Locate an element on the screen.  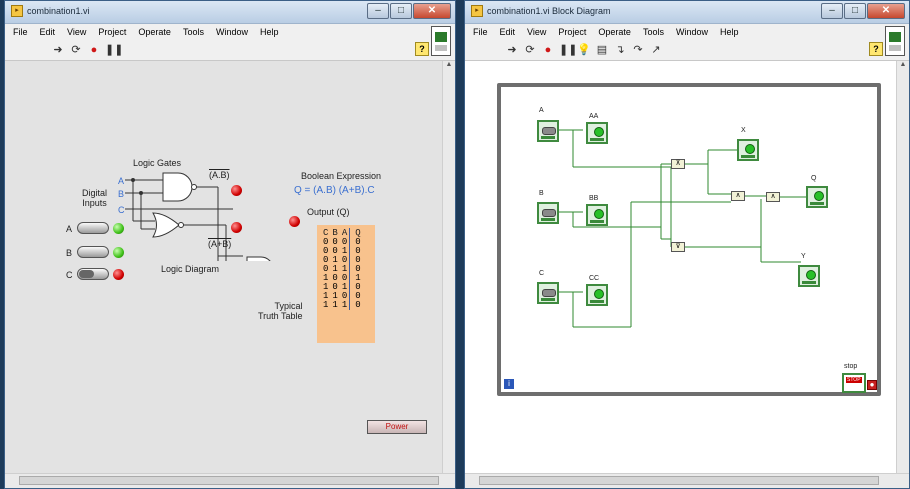
control-label-c: C is located at coordinates (542, 273).